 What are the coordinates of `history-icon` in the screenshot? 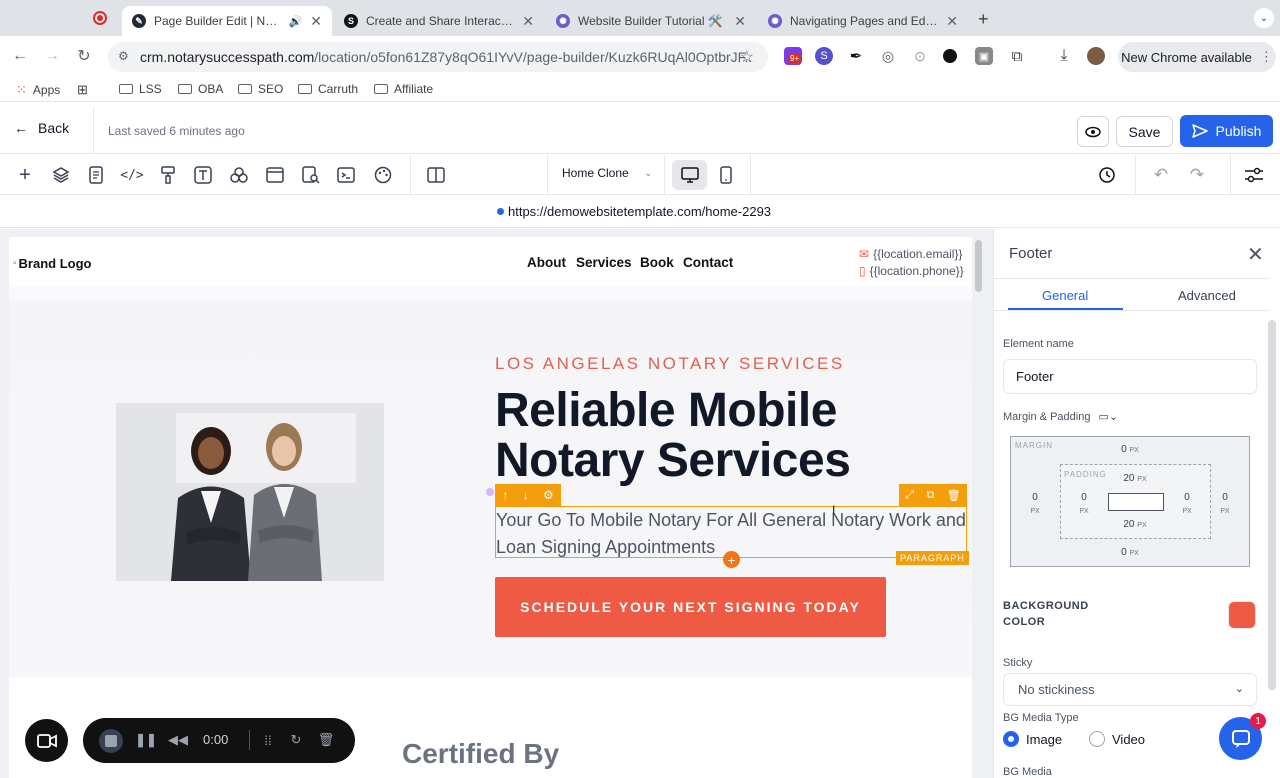 It's located at (1107, 175).